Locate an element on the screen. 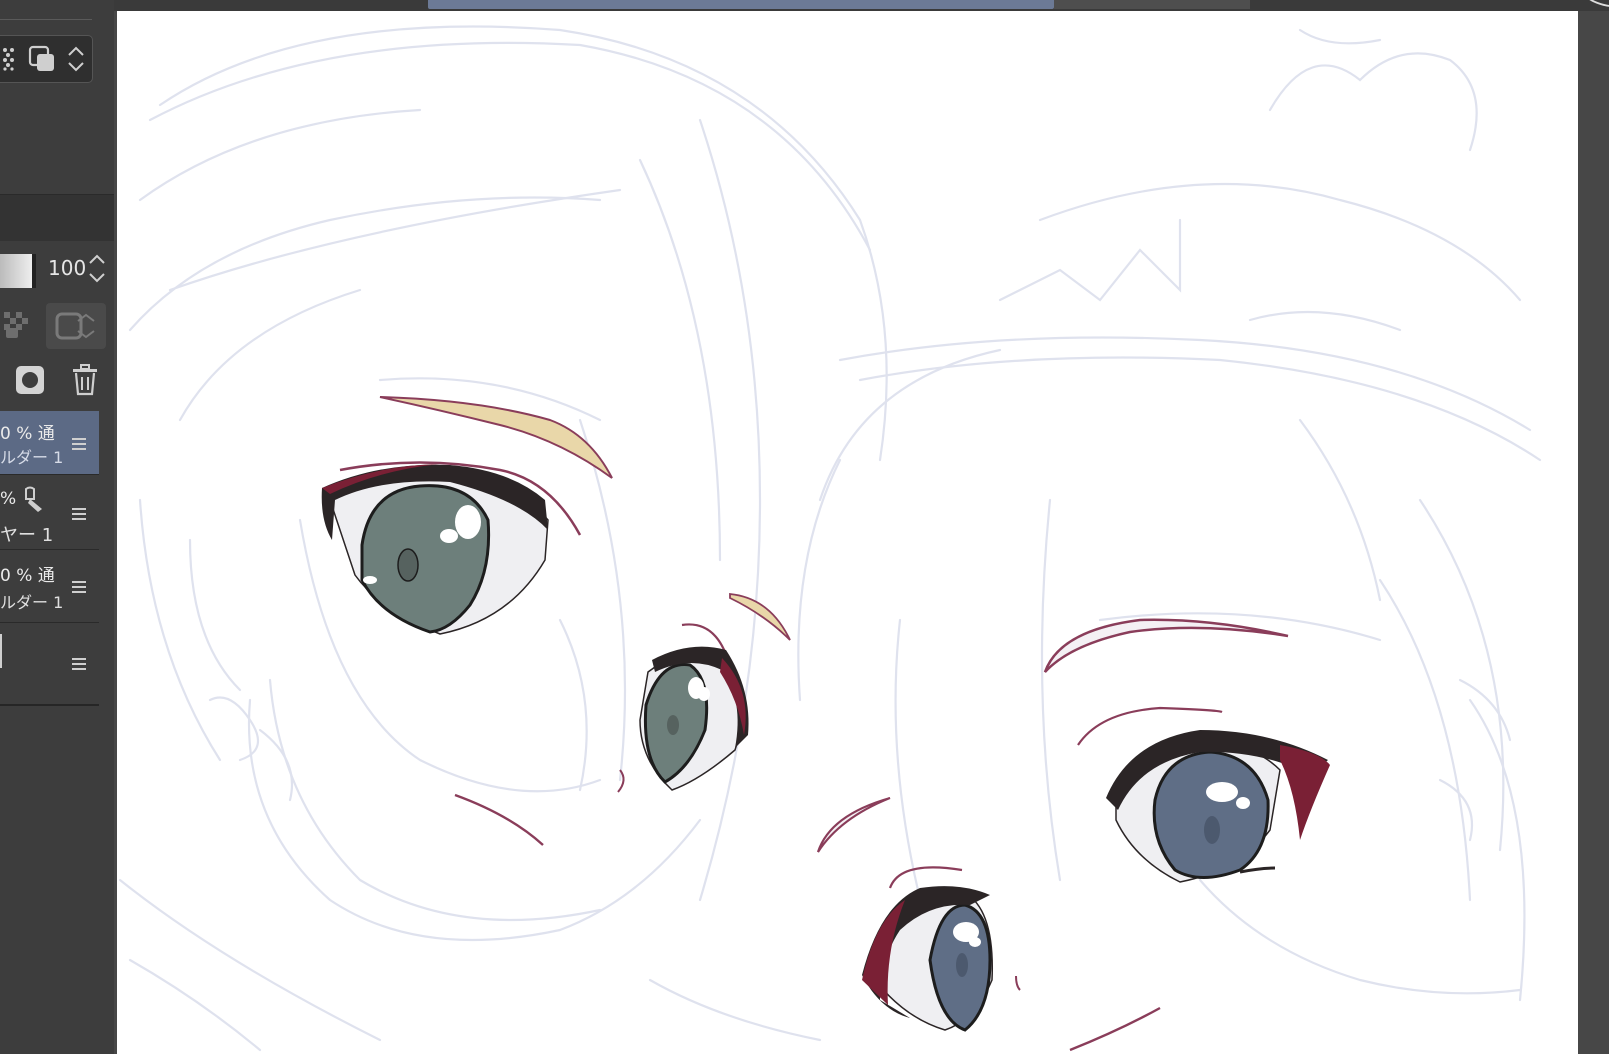  panel-header-bar is located at coordinates (57, 217).